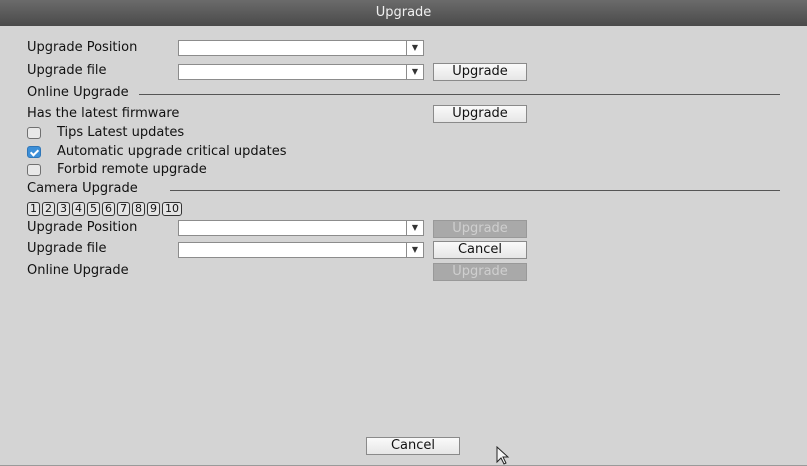  I want to click on auto-upgrade-critical-label: Automatic upgrade critical updates, so click(172, 151).